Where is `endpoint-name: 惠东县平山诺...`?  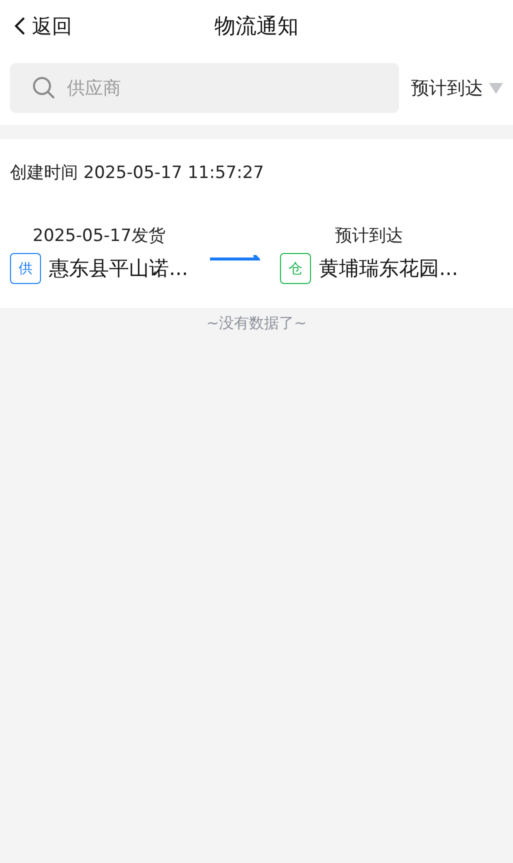
endpoint-name: 惠东县平山诺... is located at coordinates (118, 268).